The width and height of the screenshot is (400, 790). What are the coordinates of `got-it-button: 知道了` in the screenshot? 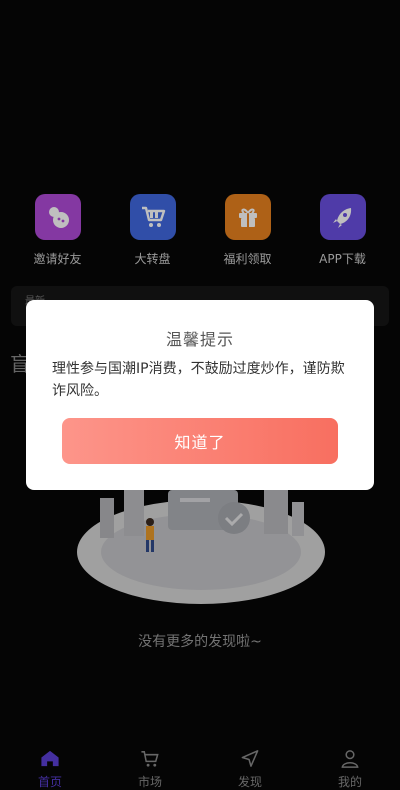 It's located at (200, 441).